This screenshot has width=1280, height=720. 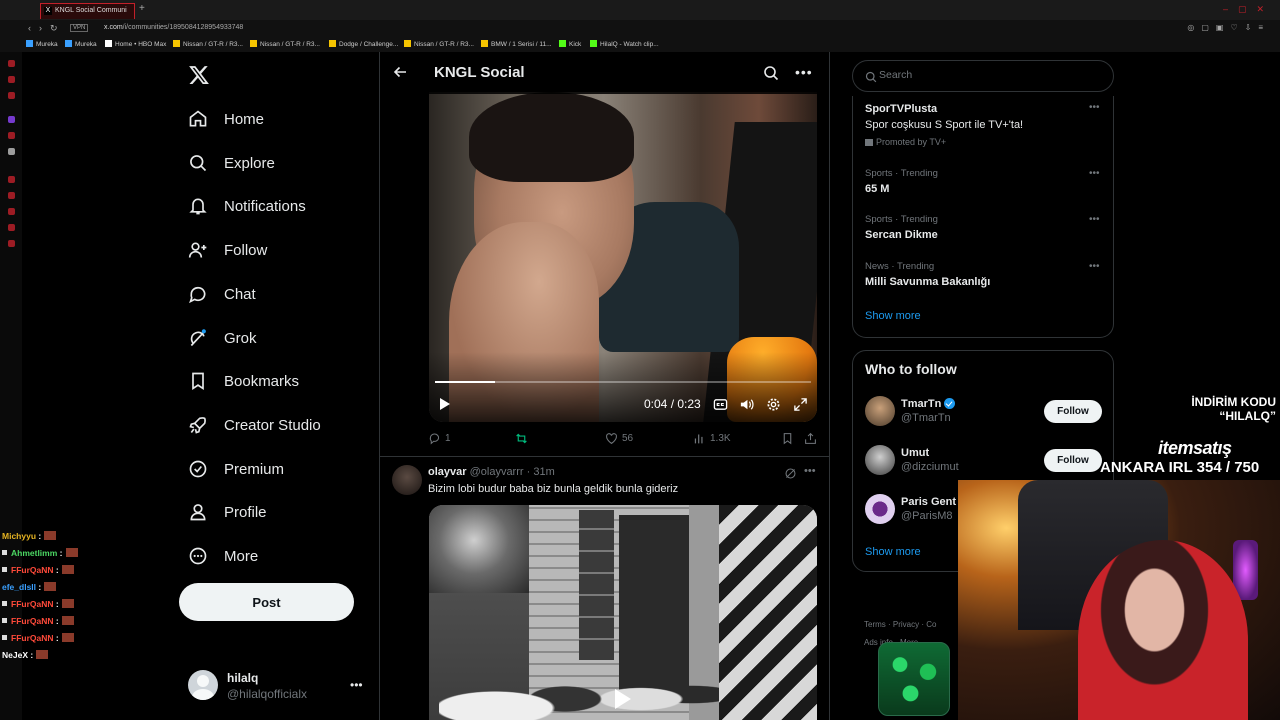 What do you see at coordinates (623, 612) in the screenshot?
I see `tweet-video-player` at bounding box center [623, 612].